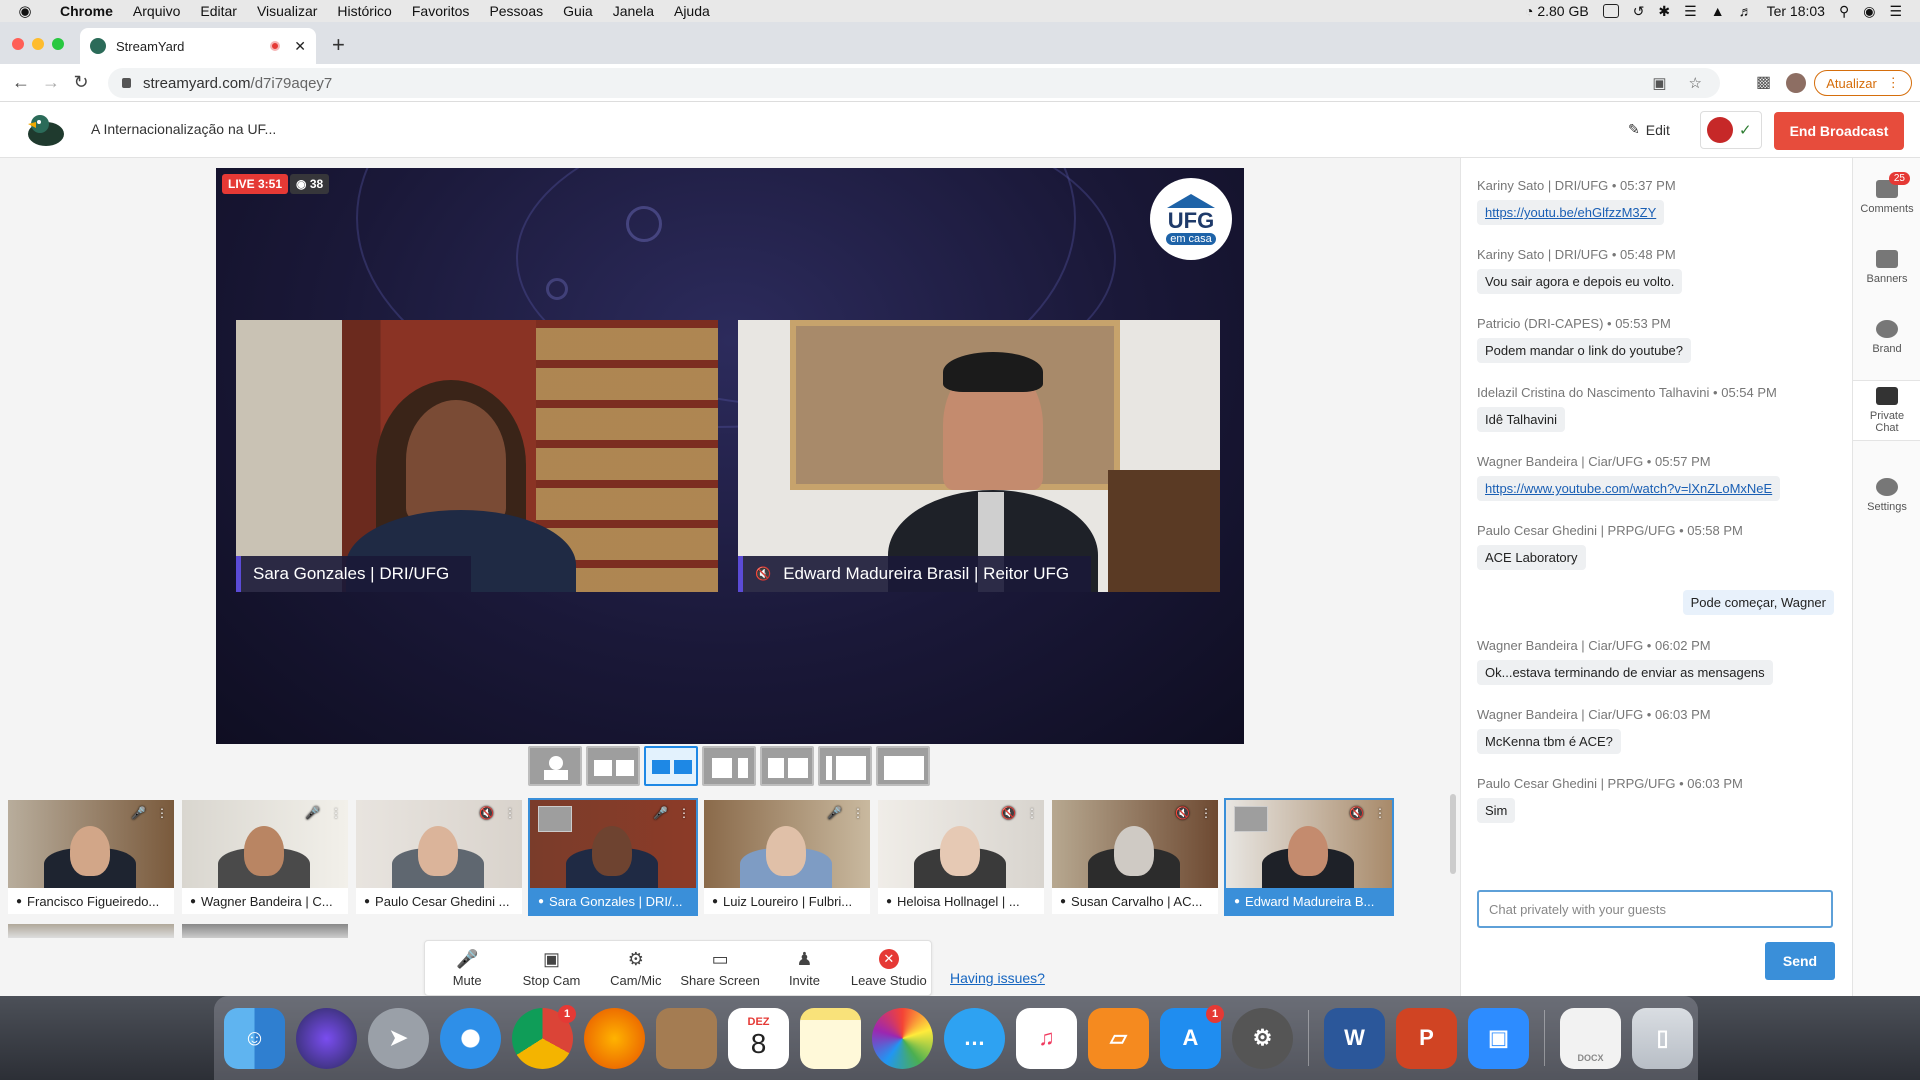 The height and width of the screenshot is (1080, 1920). Describe the element at coordinates (1664, 11) in the screenshot. I see `bluetooth-icon: ✱` at that location.